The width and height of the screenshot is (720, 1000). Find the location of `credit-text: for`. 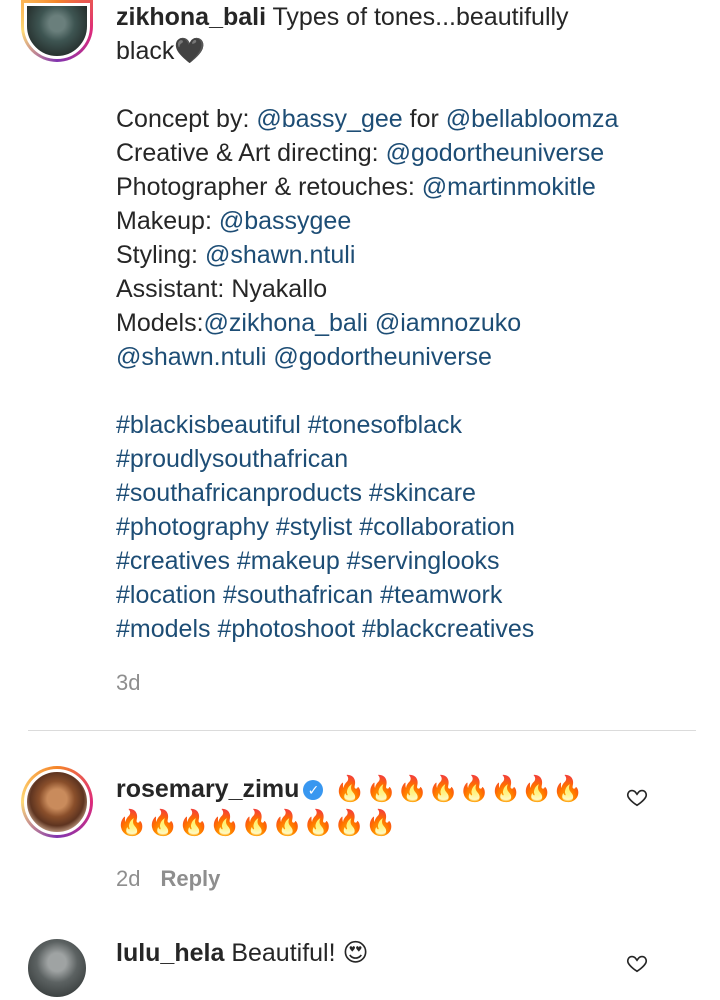

credit-text: for is located at coordinates (424, 119).